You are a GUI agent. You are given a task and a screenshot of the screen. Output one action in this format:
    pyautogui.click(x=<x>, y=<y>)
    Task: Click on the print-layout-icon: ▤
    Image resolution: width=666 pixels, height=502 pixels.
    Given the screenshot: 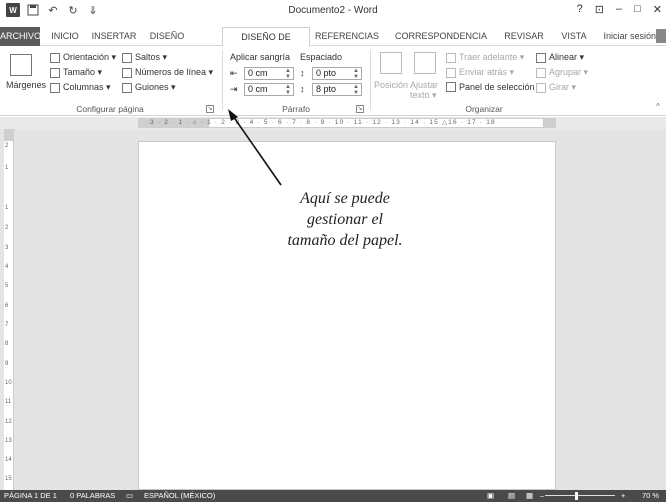 What is the action you would take?
    pyautogui.click(x=511, y=496)
    